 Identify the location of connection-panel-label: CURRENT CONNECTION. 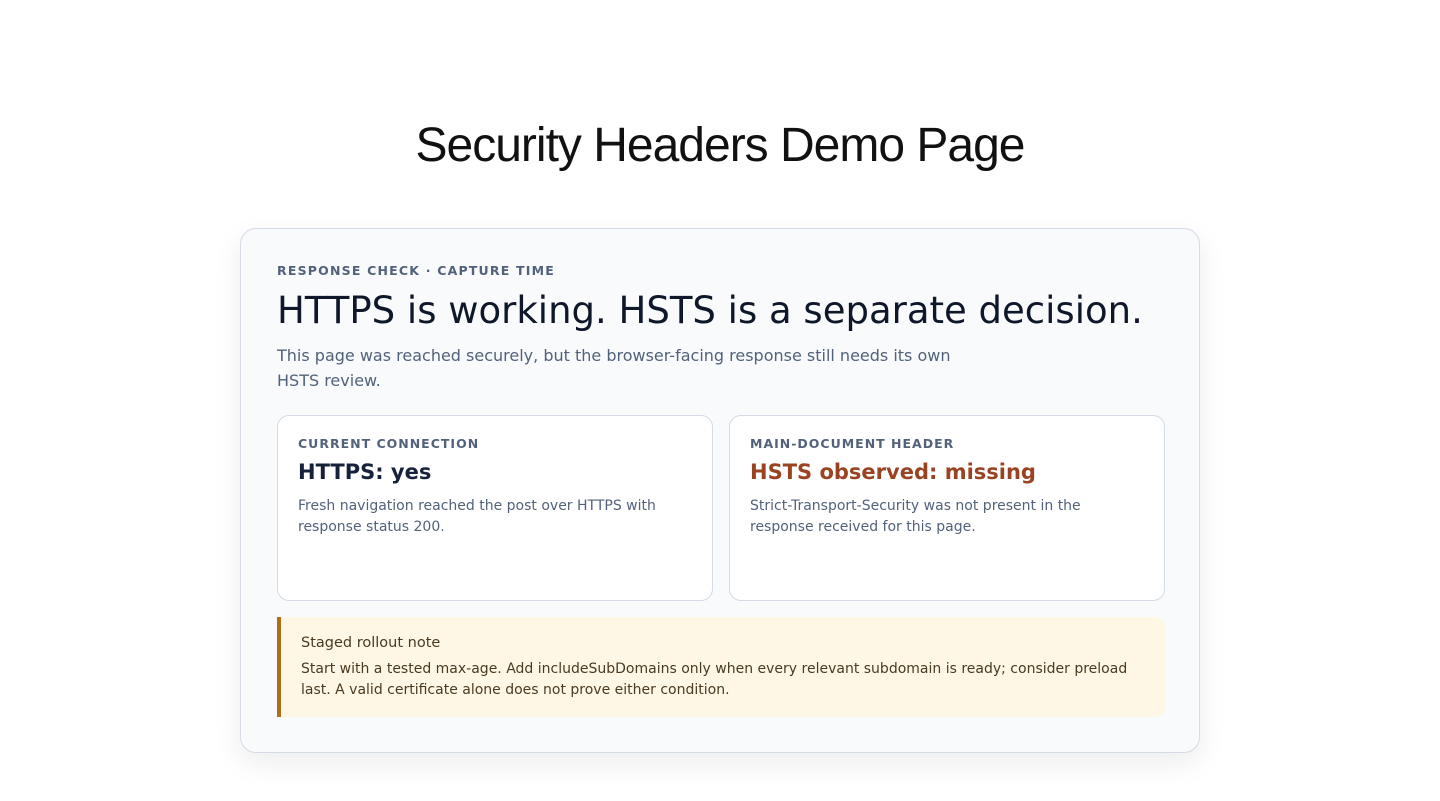
(389, 443).